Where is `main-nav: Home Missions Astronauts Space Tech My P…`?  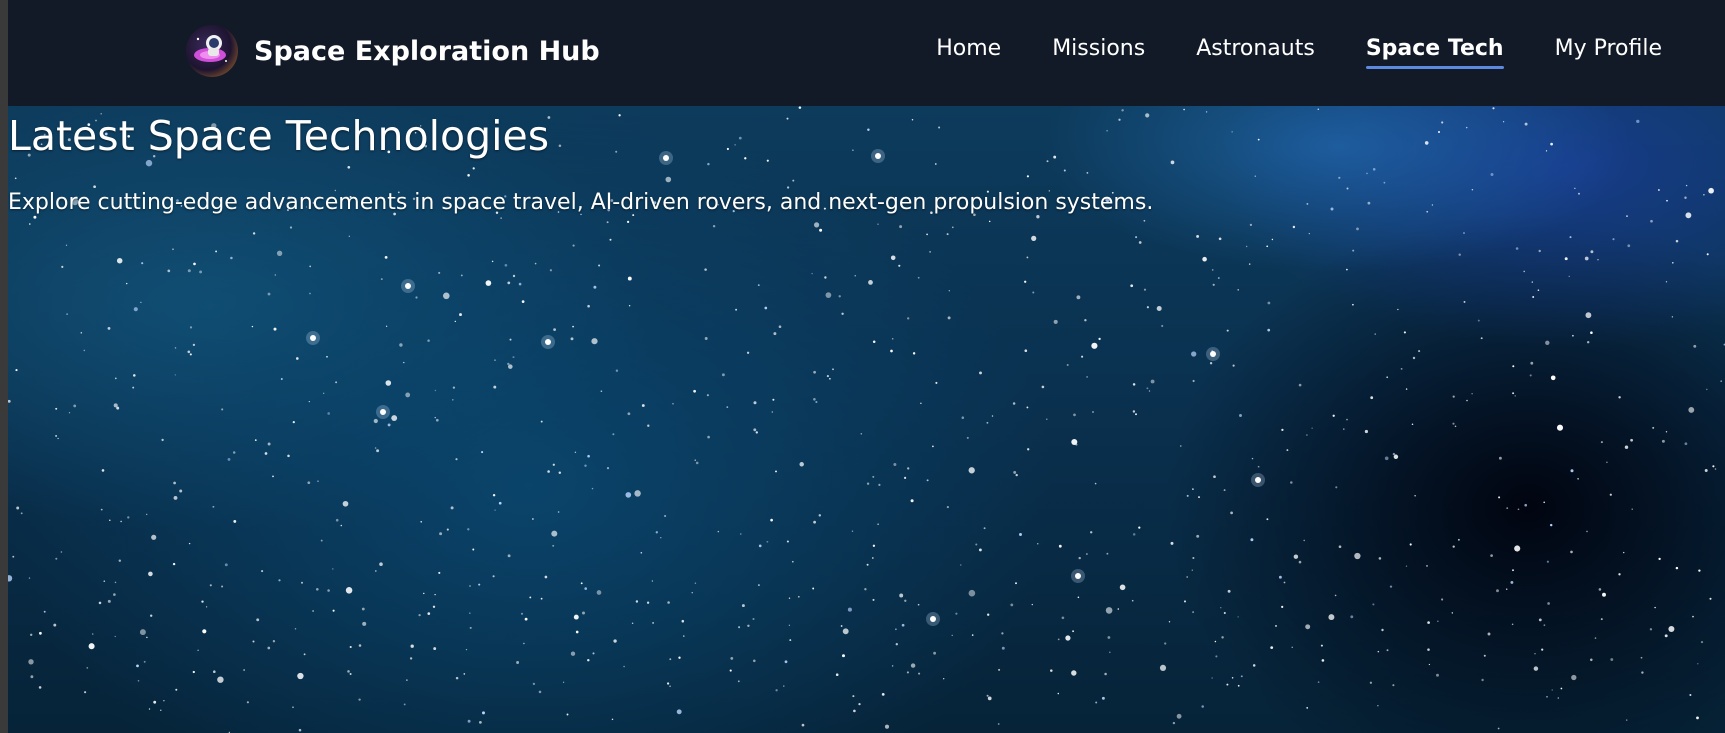
main-nav: Home Missions Astronauts Space Tech My P… is located at coordinates (1273, 52).